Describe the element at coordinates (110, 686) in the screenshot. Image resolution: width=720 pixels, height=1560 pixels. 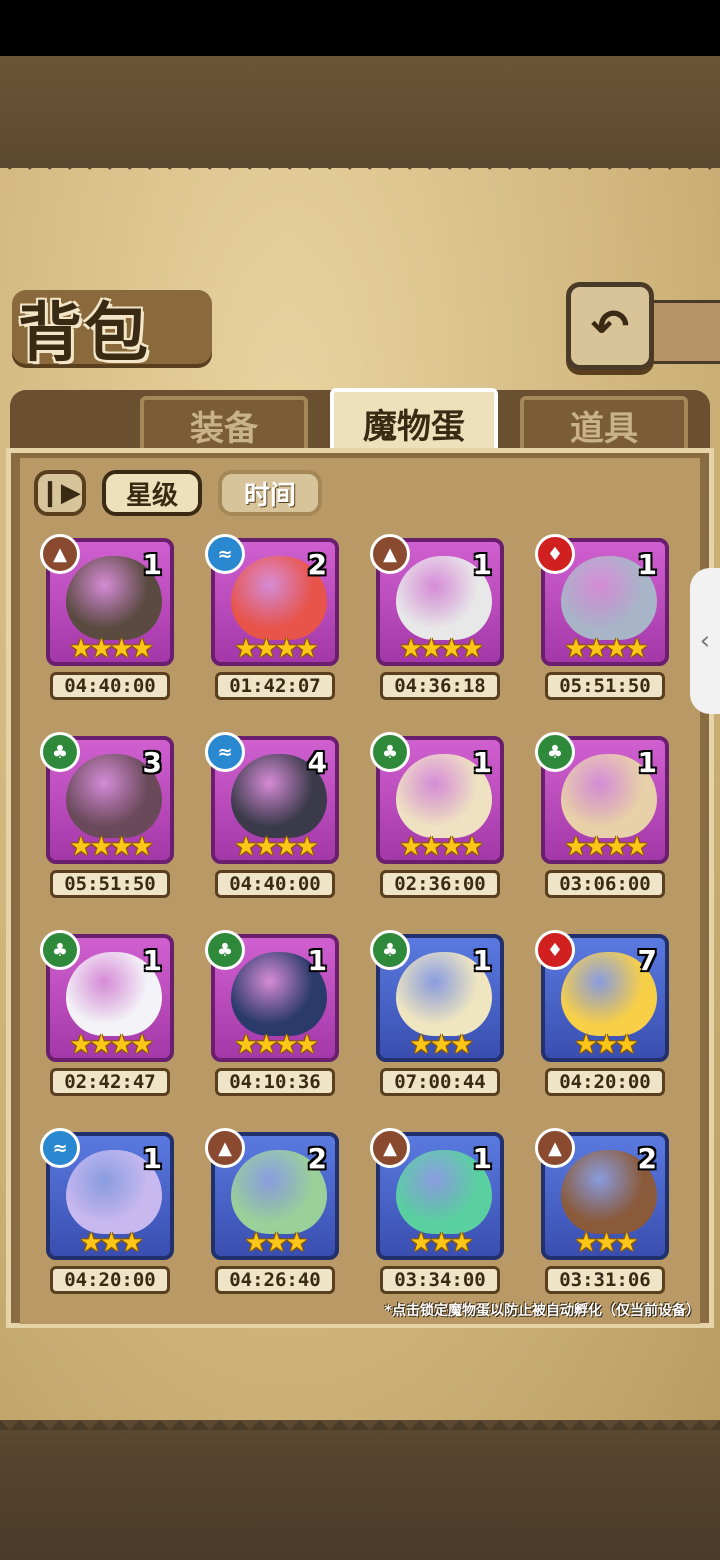
I see `hatch-timer: 04:40:00` at that location.